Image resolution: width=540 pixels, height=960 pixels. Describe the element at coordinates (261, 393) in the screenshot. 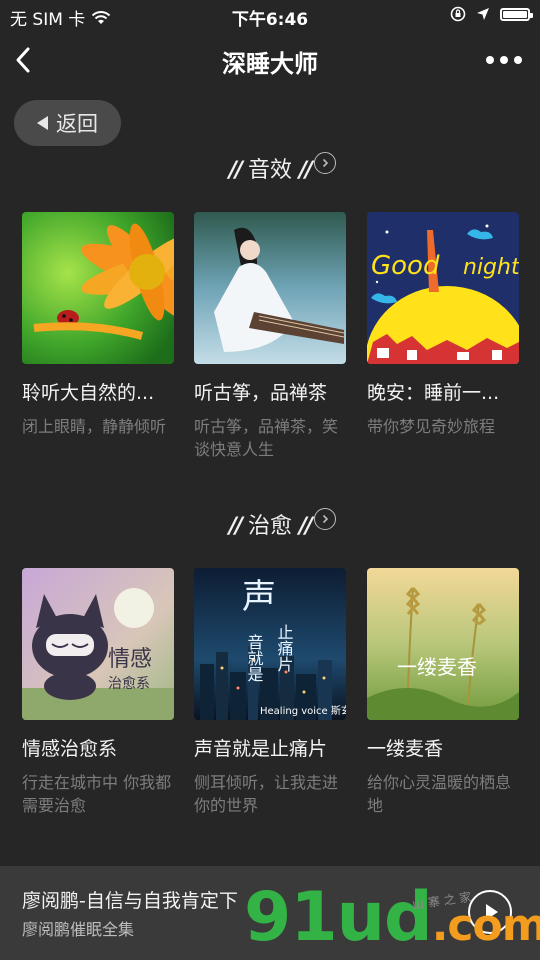

I see `card-title: 听古筝，品禅茶` at that location.